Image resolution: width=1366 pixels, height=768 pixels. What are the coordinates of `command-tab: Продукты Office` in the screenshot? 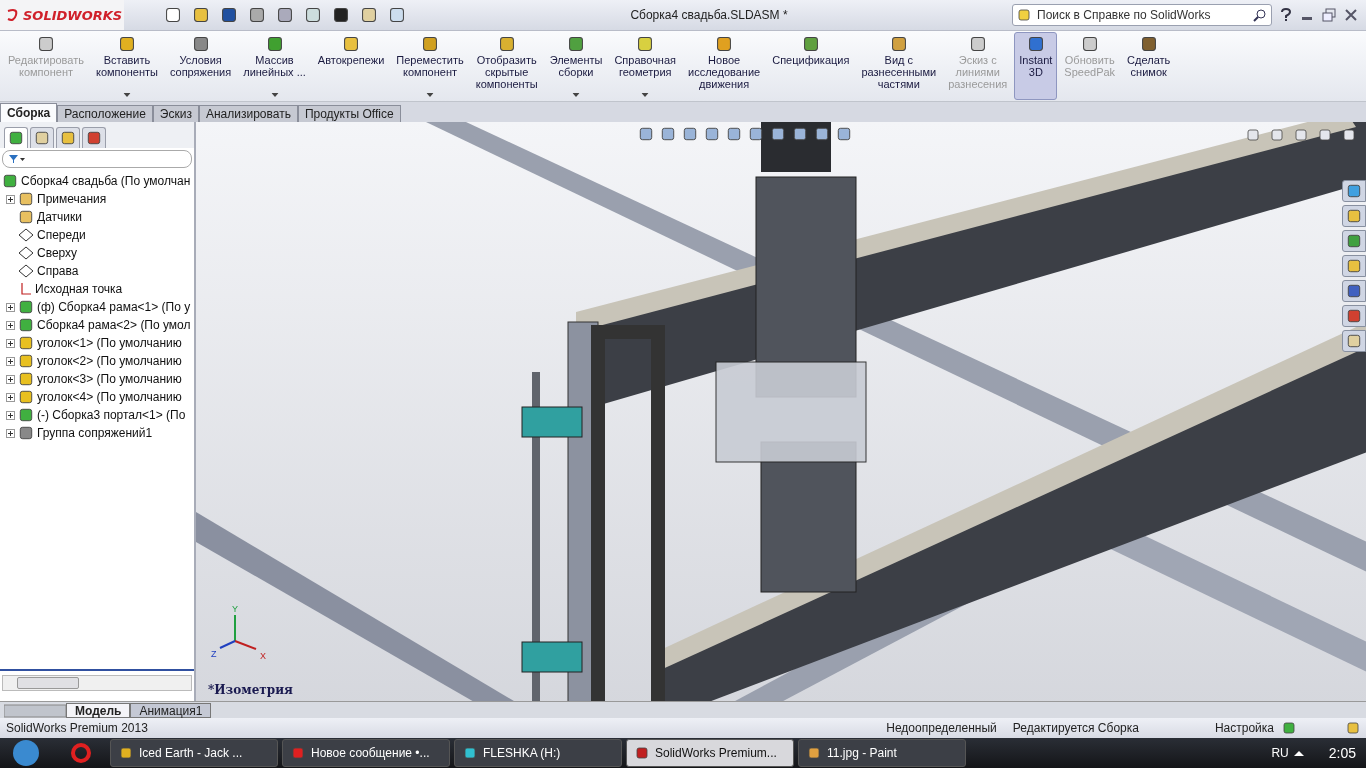 It's located at (349, 113).